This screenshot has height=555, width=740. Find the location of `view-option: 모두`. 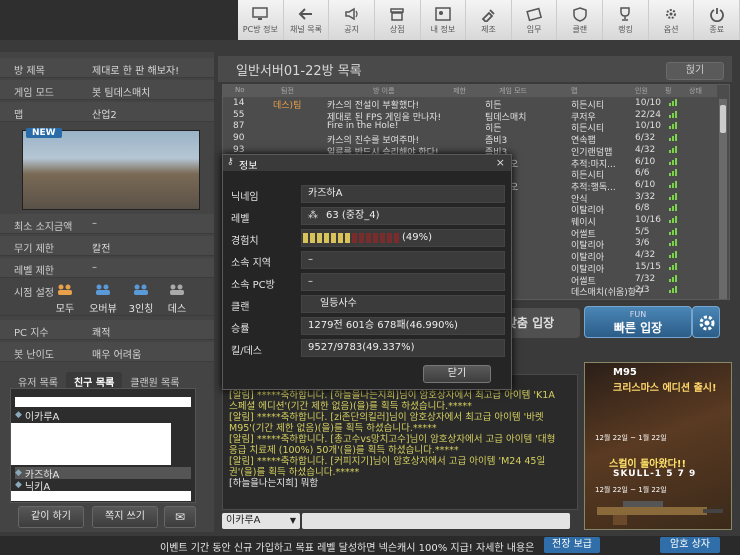

view-option: 모두 is located at coordinates (65, 307).